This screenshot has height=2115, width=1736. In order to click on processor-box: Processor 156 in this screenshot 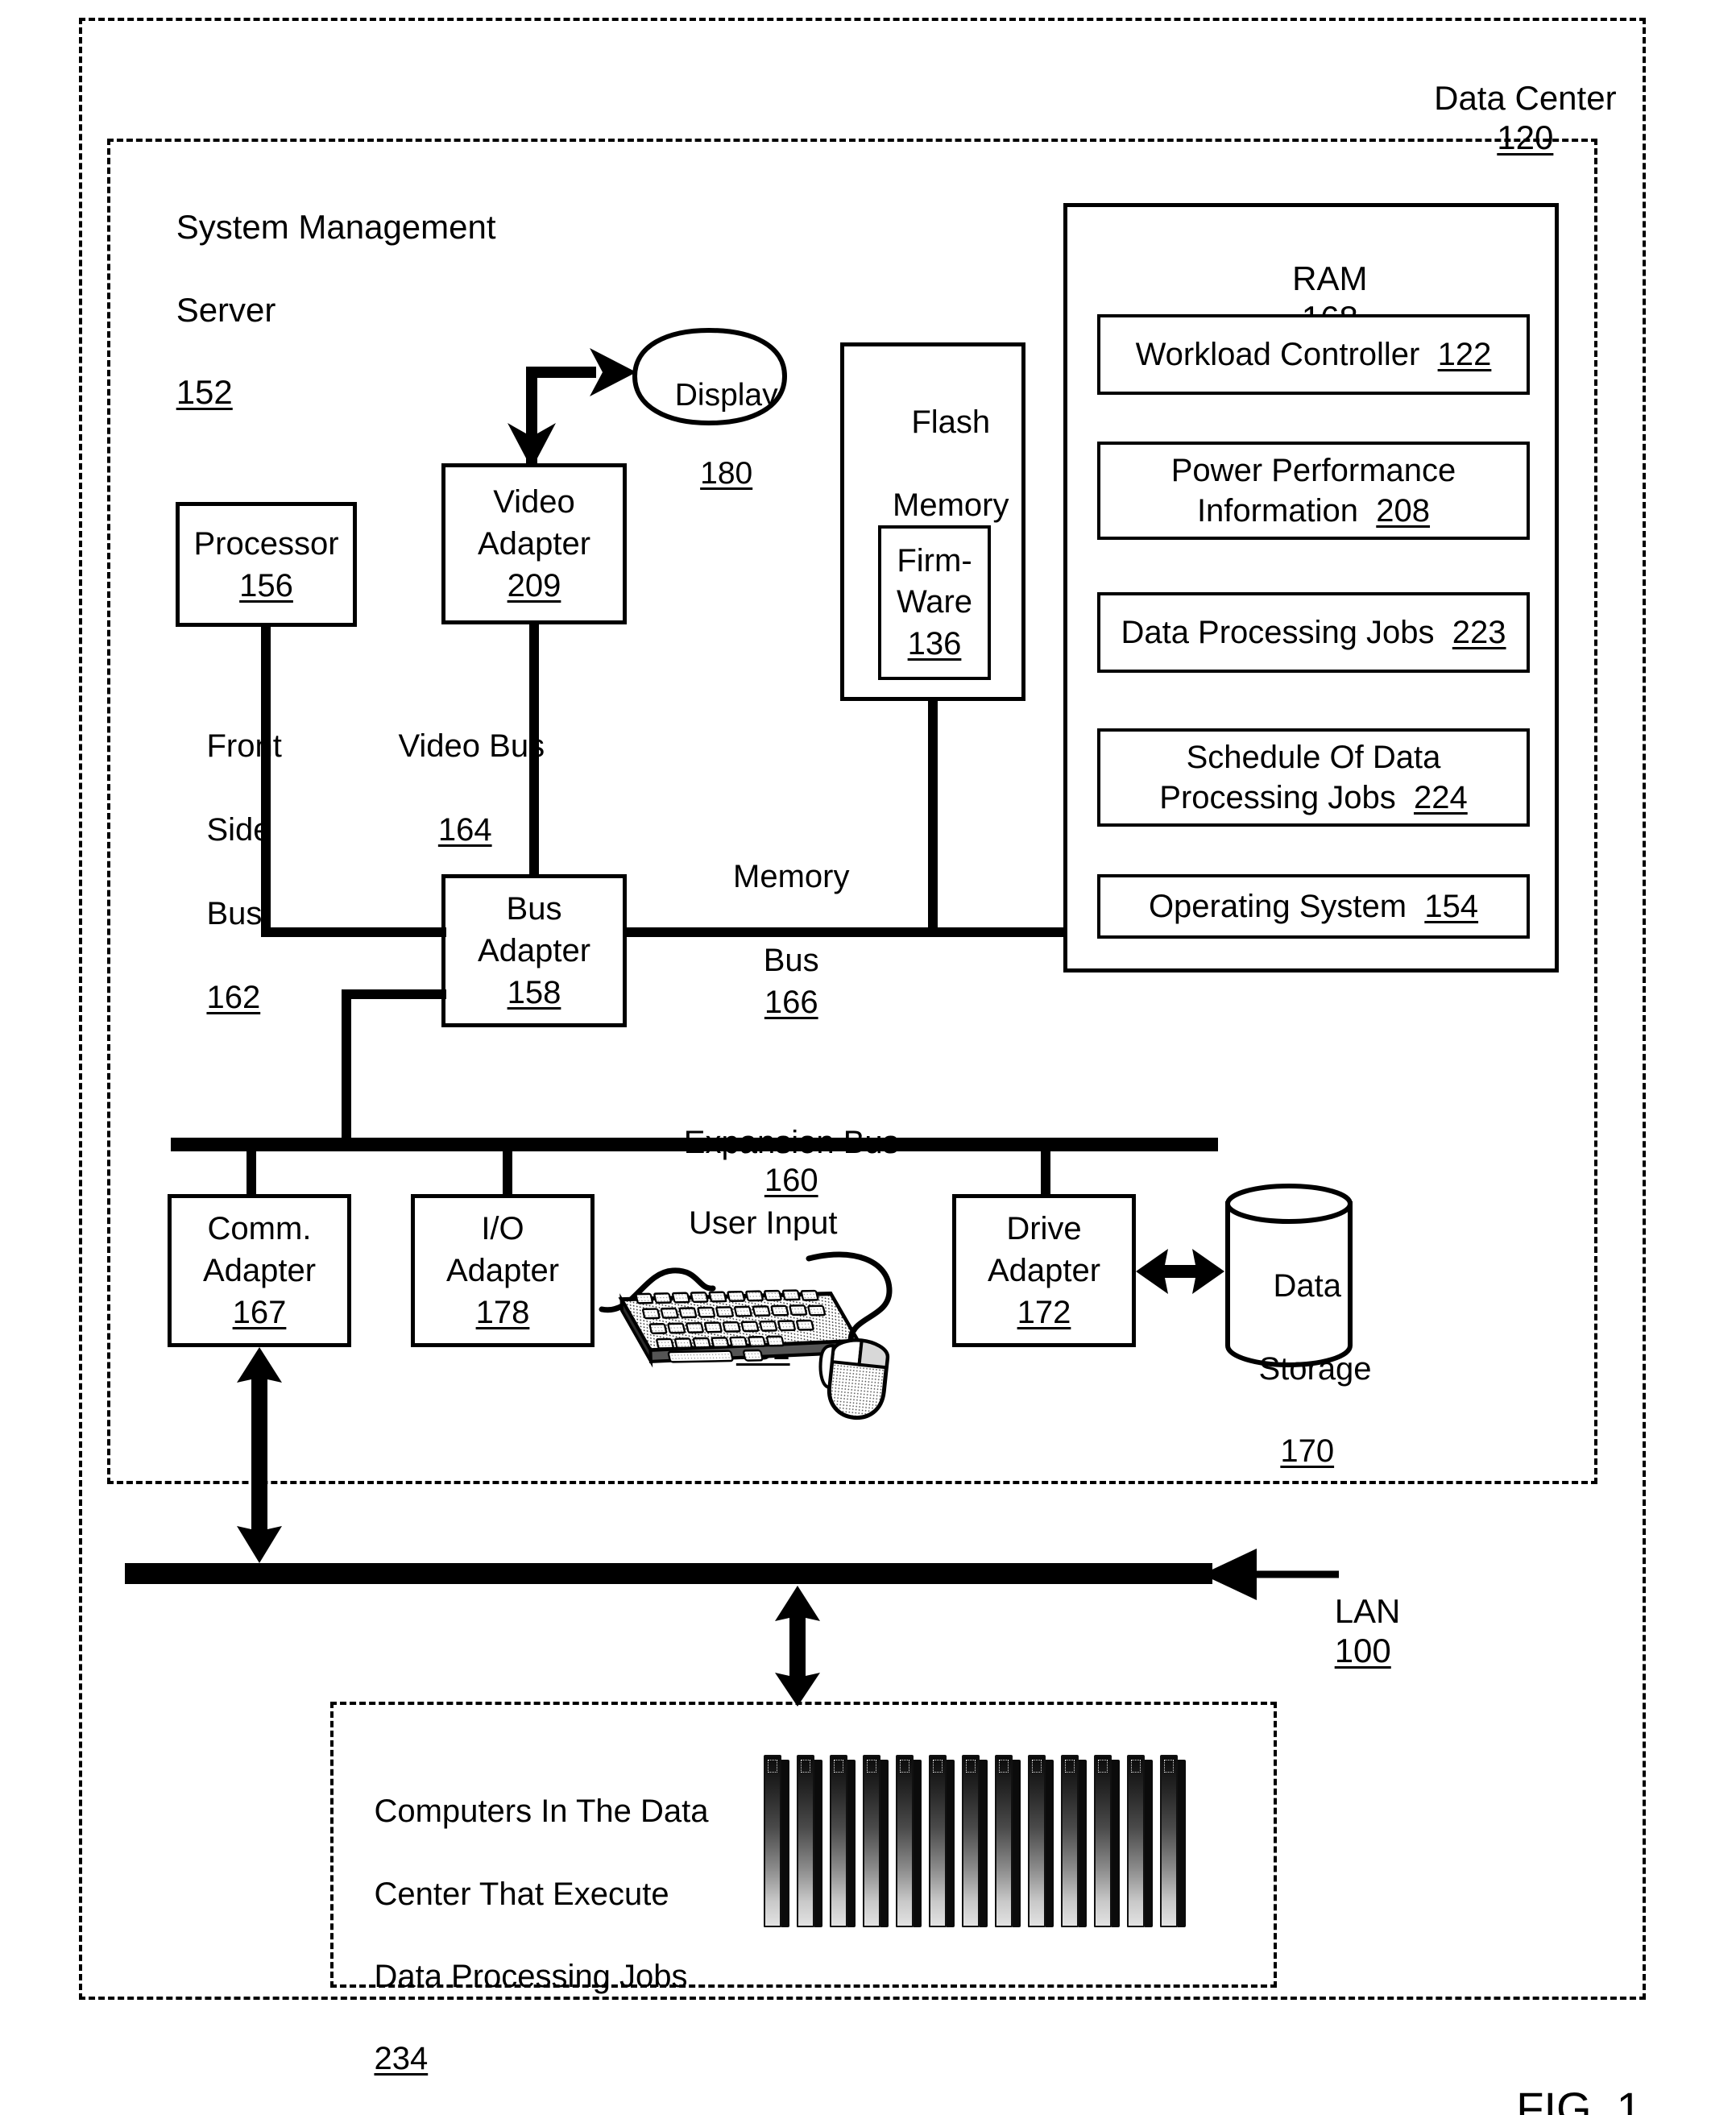, I will do `click(267, 564)`.